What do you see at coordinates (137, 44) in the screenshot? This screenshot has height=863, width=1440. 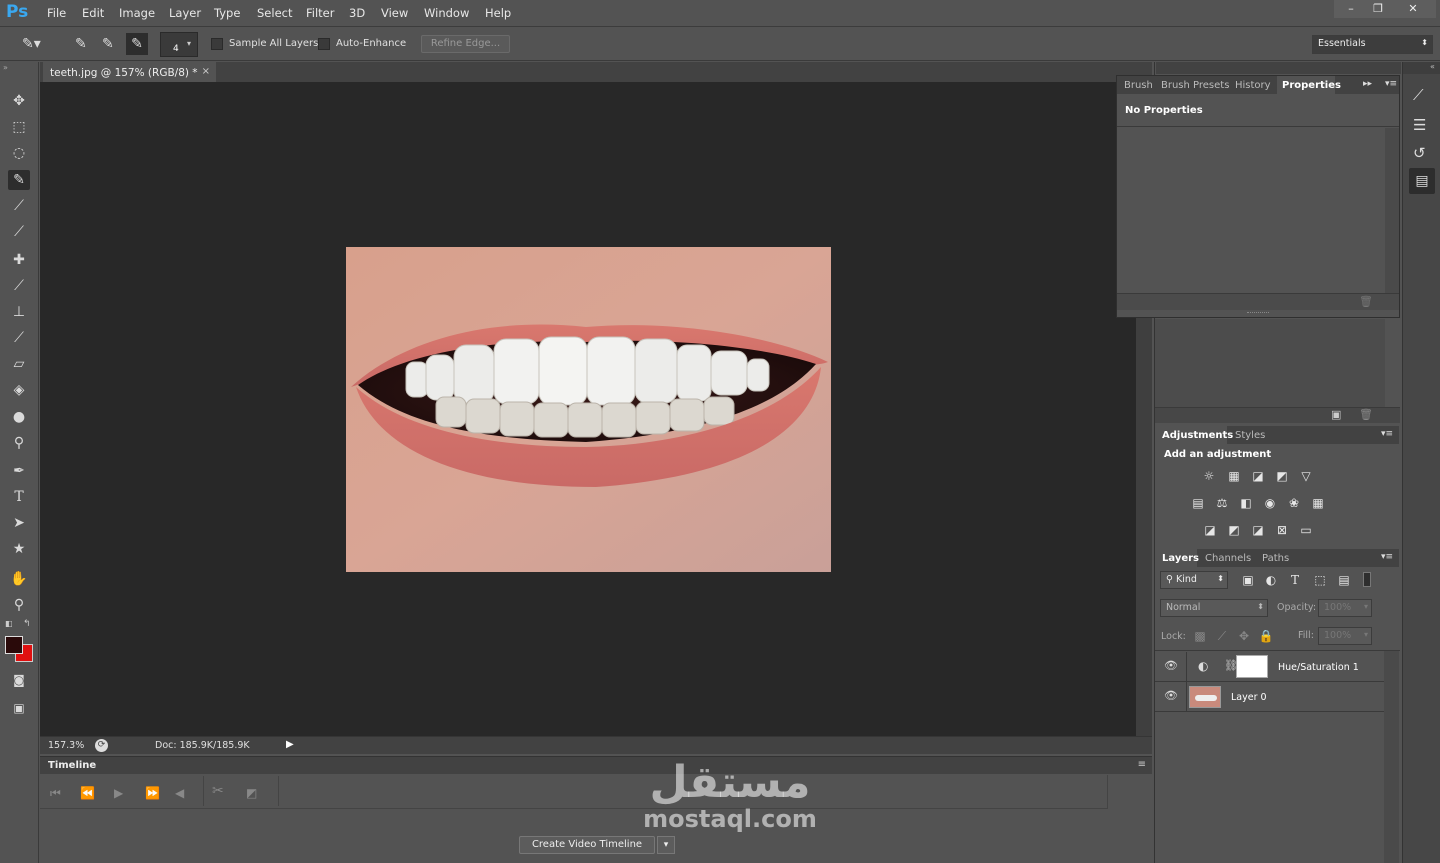 I see `subtract-selection-icon: ✎` at bounding box center [137, 44].